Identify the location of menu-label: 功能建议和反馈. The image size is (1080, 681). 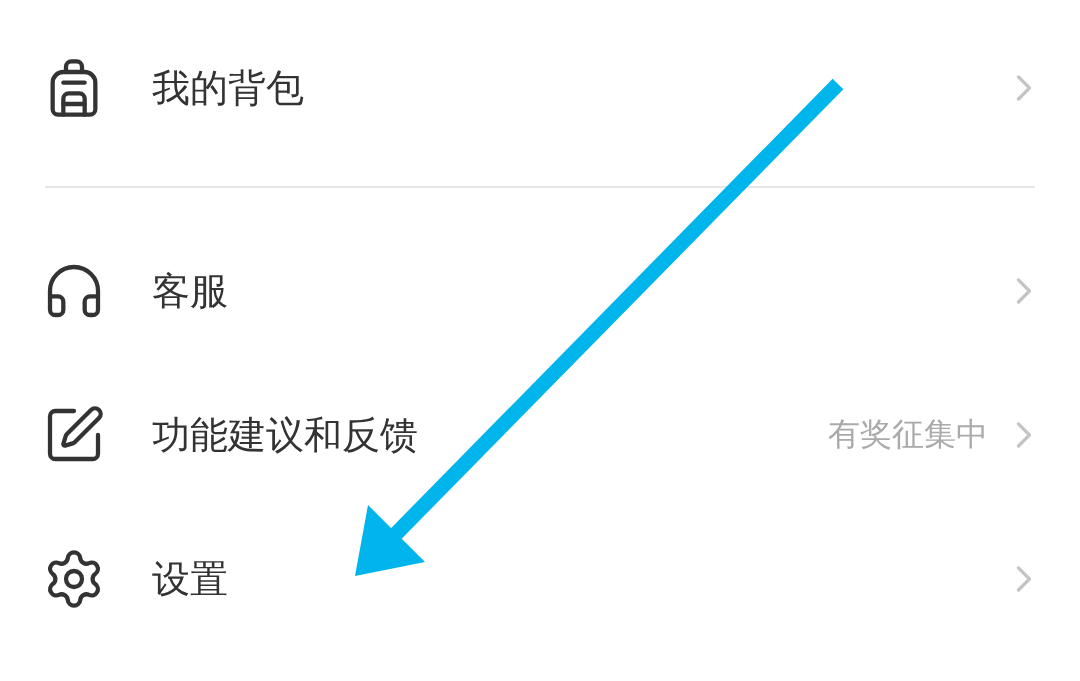
(285, 435).